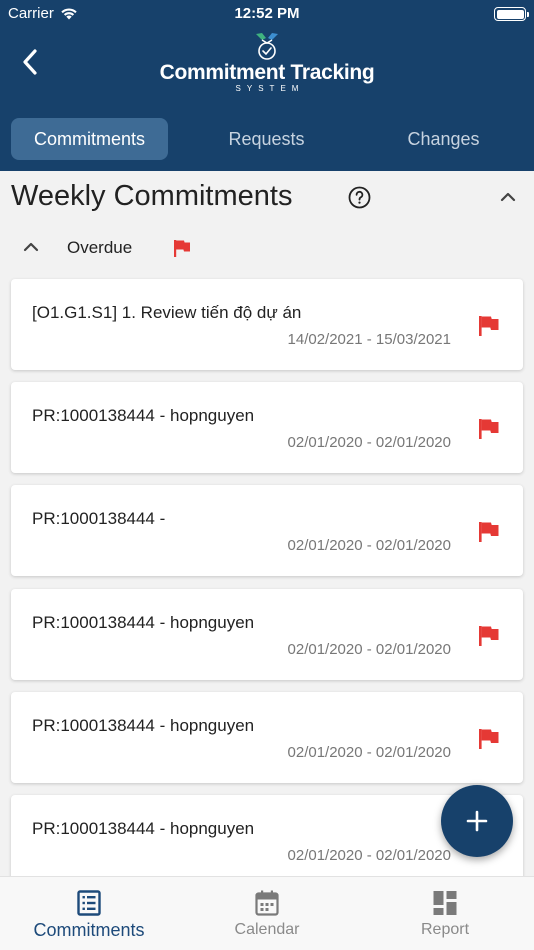  I want to click on commitment-date-range: 14/02/2021 - 15/03/2021, so click(369, 339).